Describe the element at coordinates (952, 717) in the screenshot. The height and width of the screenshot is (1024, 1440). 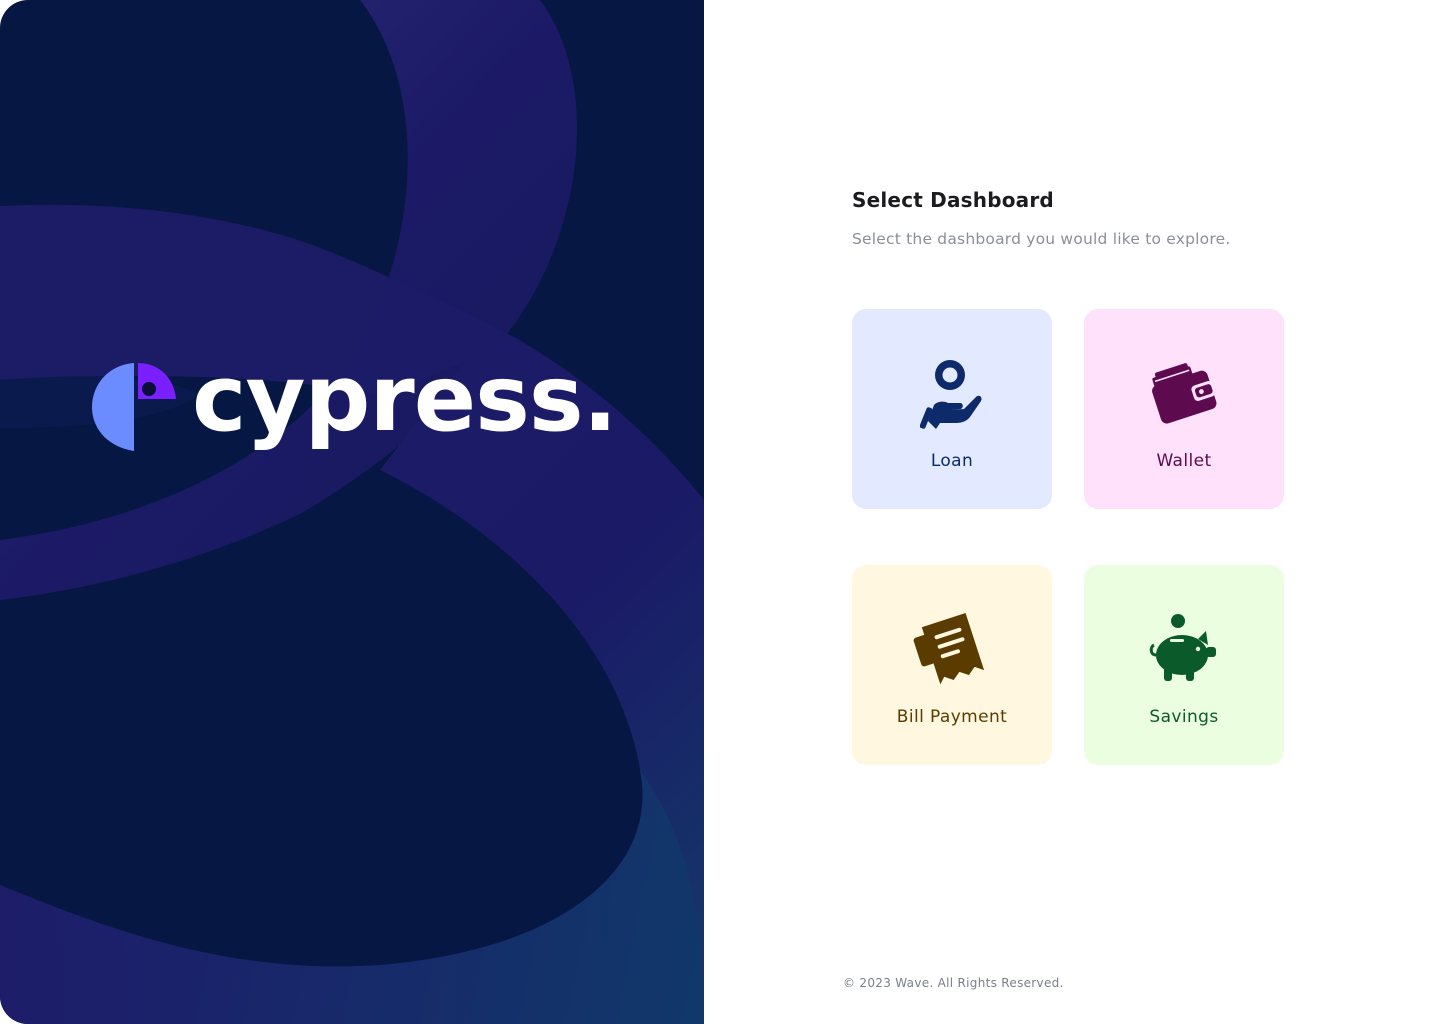
I see `dashboard-card-label: Bill Payment` at that location.